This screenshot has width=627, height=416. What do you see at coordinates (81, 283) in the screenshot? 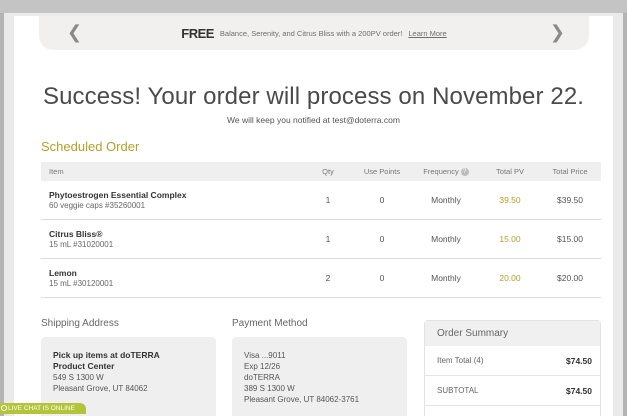
I see `item-description: 15 mL #30120001` at bounding box center [81, 283].